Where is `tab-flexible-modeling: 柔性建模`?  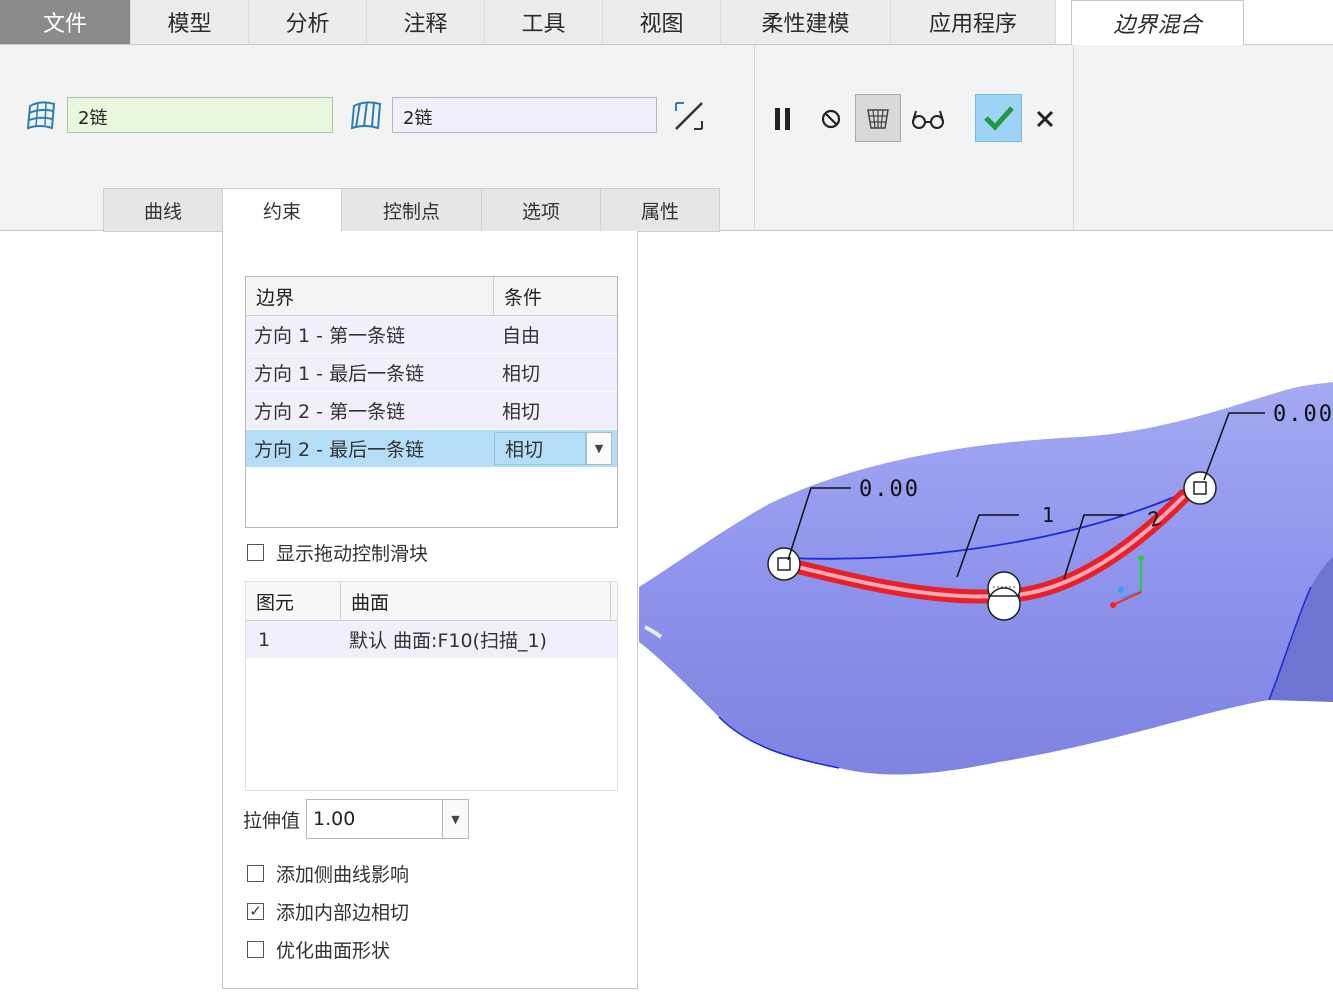
tab-flexible-modeling: 柔性建模 is located at coordinates (806, 22).